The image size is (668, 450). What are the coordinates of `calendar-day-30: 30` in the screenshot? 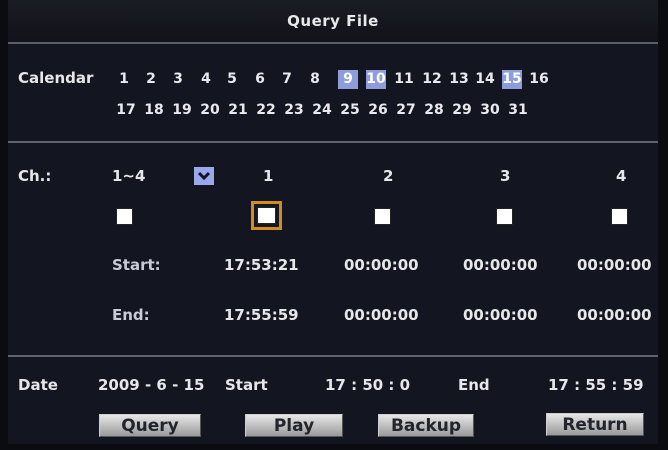 It's located at (490, 110).